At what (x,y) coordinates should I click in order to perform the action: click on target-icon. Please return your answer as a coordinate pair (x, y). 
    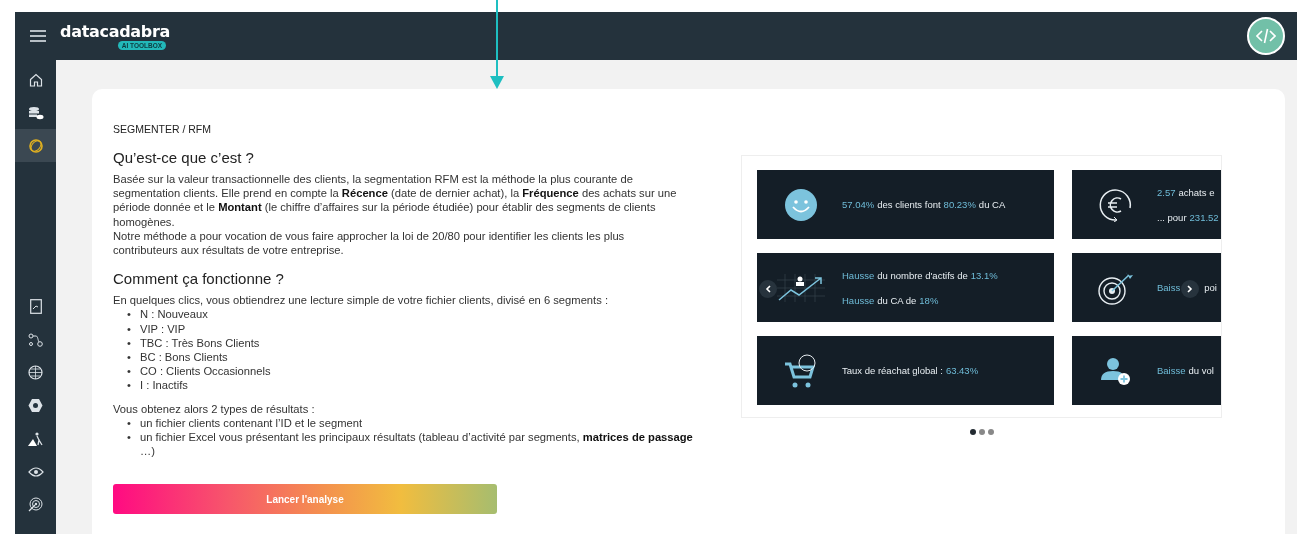
    Looking at the image, I should click on (35, 504).